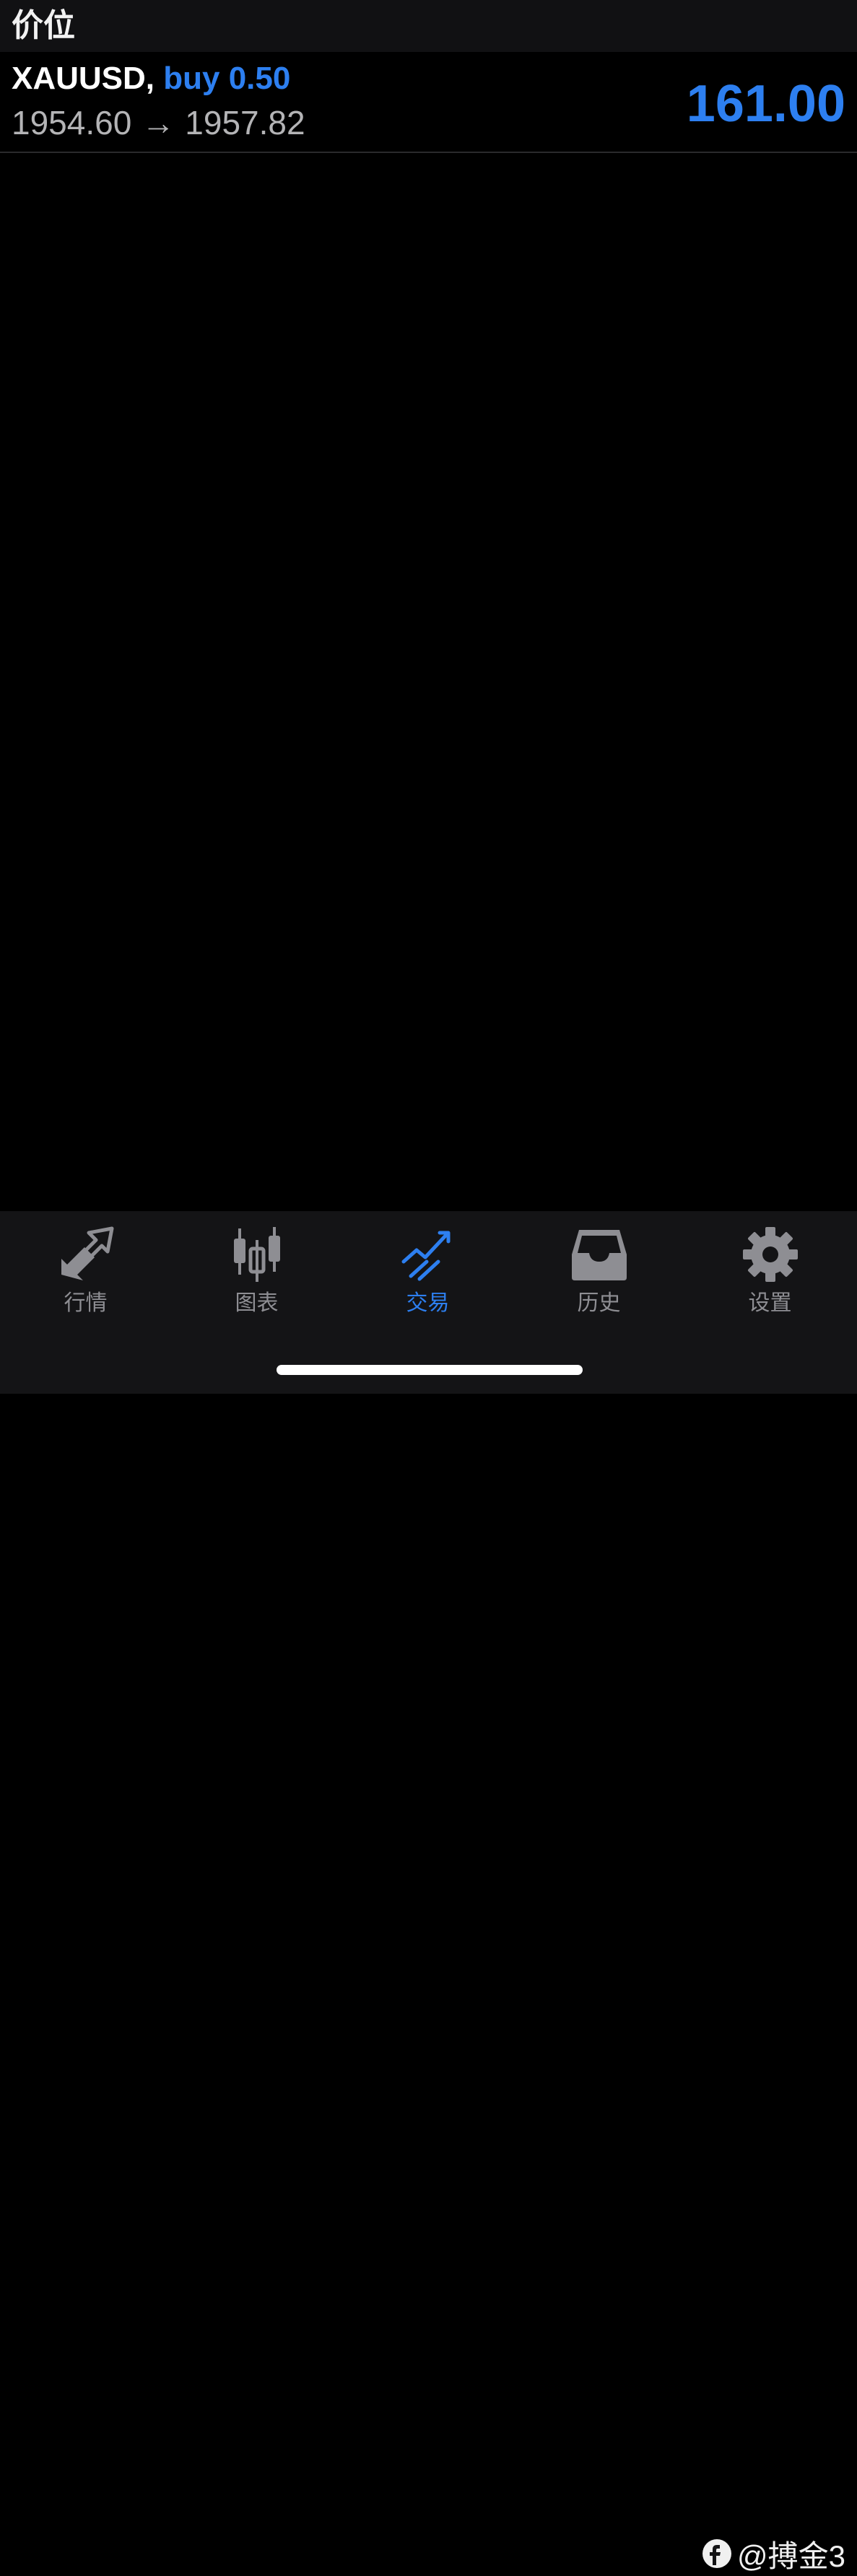 The image size is (857, 2576). Describe the element at coordinates (425, 1256) in the screenshot. I see `trade-trend-icon` at that location.